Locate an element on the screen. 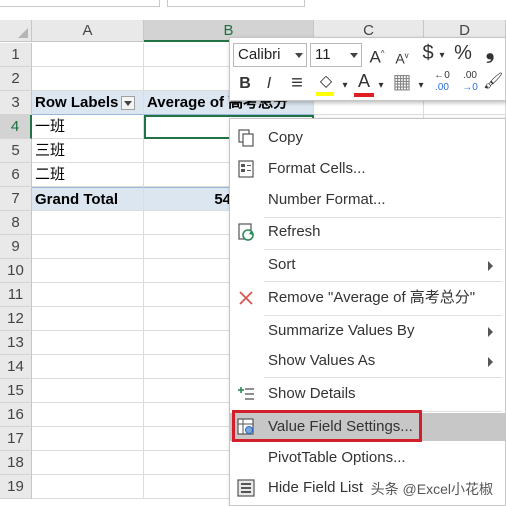 Image resolution: width=506 pixels, height=506 pixels. row-header: 15 is located at coordinates (16, 391).